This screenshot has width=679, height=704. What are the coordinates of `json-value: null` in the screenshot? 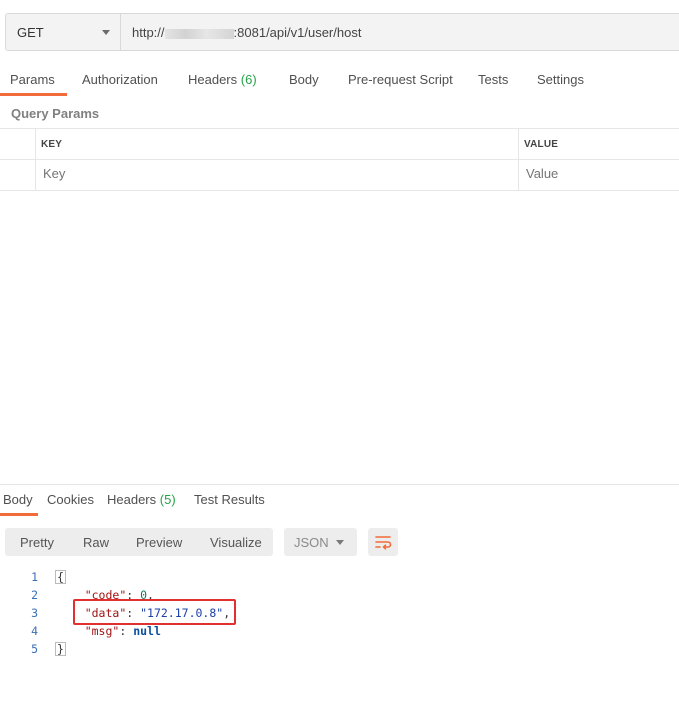 It's located at (147, 631).